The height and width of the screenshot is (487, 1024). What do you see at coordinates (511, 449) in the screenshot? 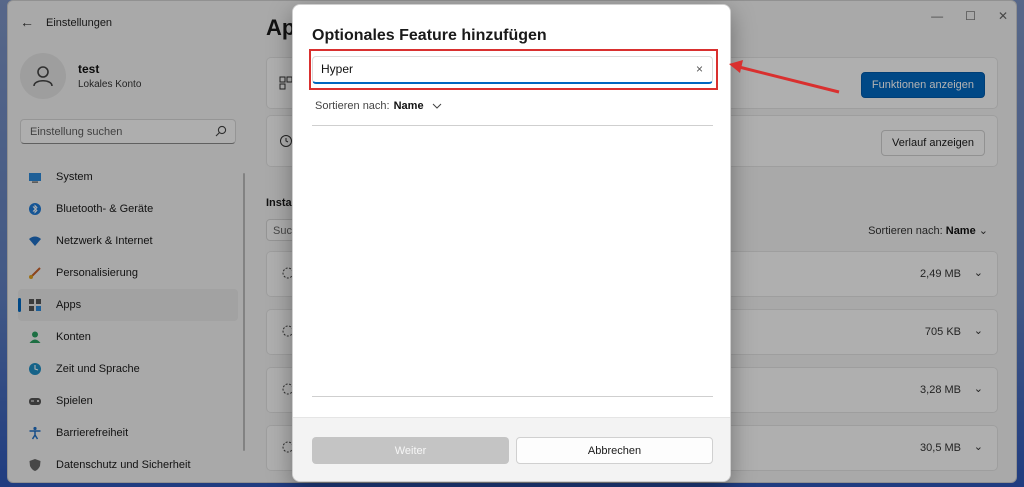
I see `dialog-footer: Weiter Abbrechen` at bounding box center [511, 449].